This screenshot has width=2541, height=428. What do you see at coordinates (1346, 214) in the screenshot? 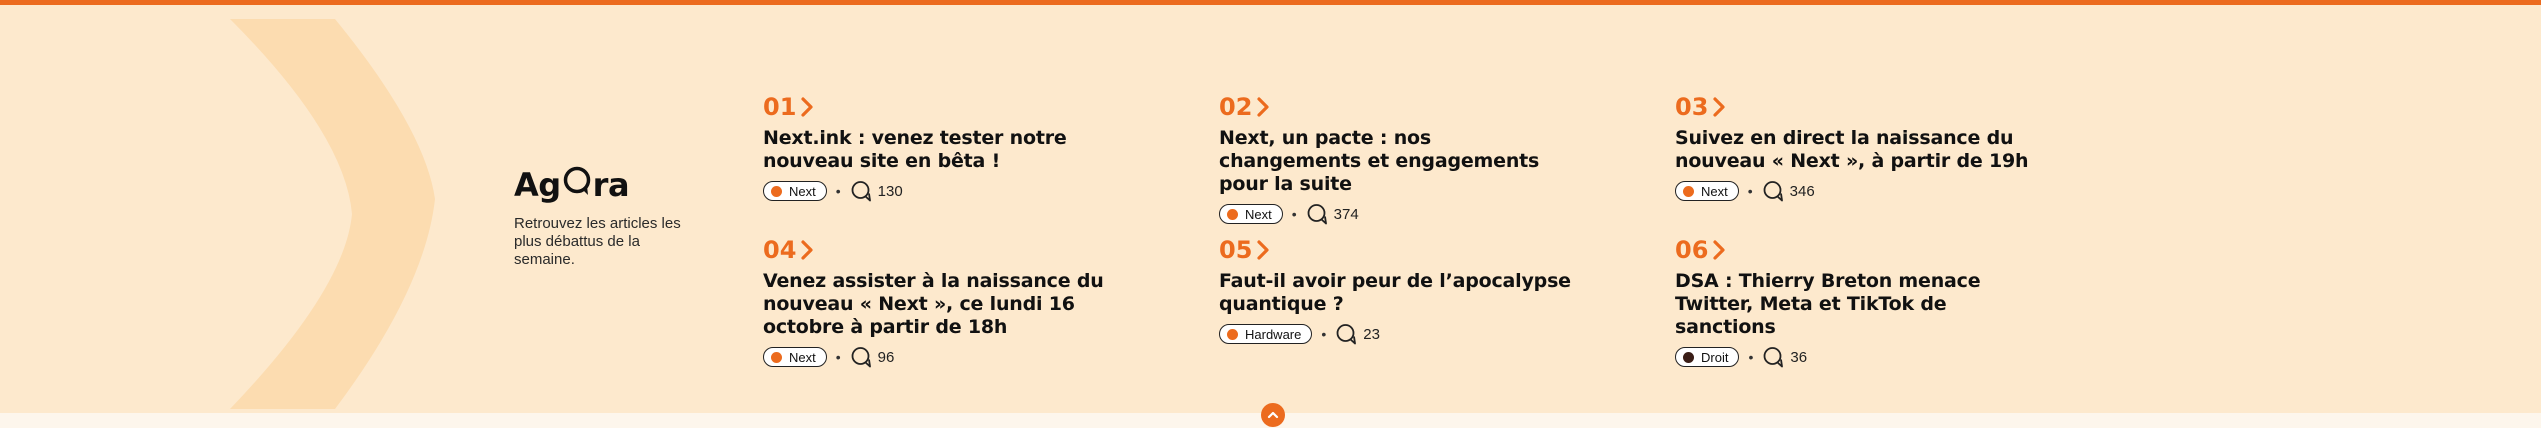
I see `comment-count: 374` at bounding box center [1346, 214].